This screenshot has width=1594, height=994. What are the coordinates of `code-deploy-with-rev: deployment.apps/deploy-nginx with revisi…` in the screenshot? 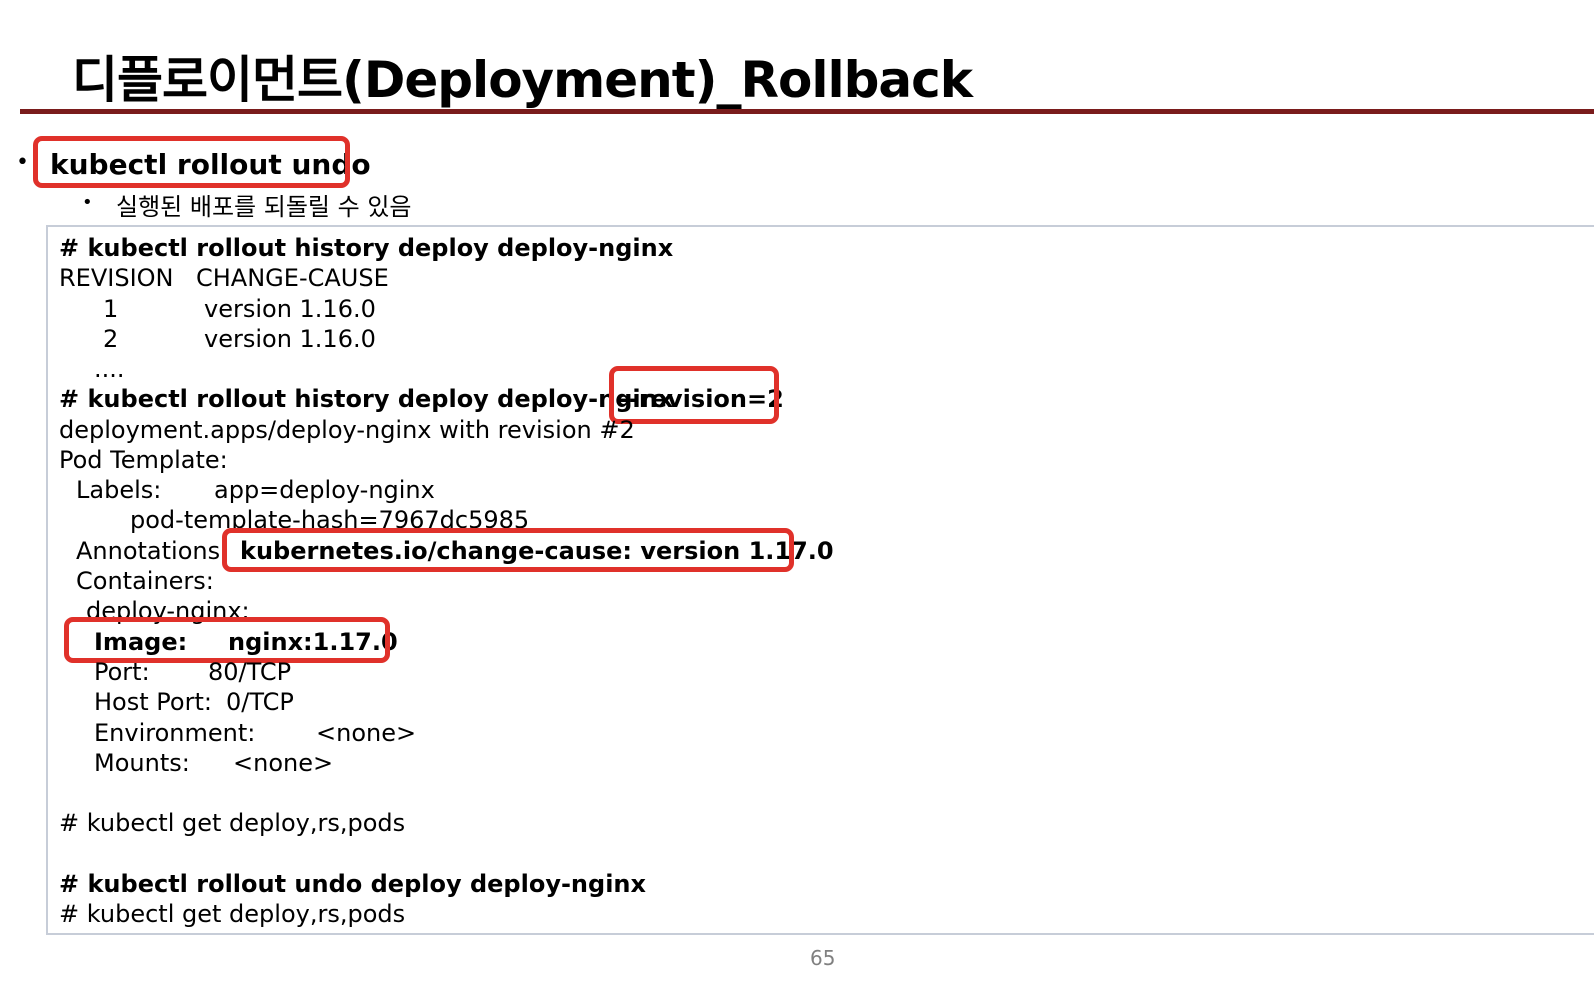 It's located at (347, 430).